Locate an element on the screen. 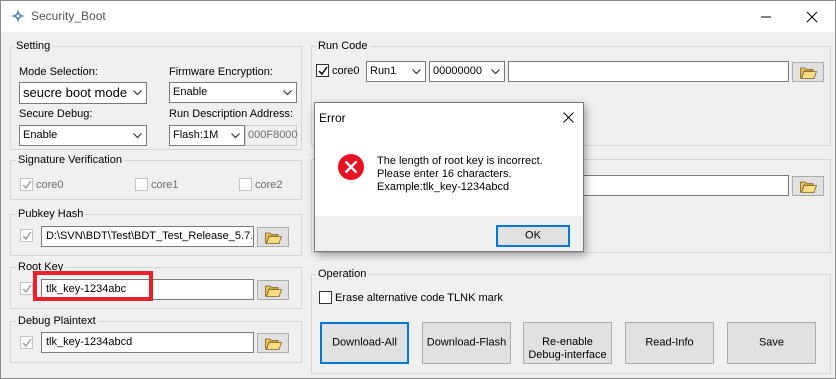 Image resolution: width=836 pixels, height=379 pixels. pubkey-hash-path-field: D:\SVN\BDT\Test\BDT_Test_Release_5.7.4 is located at coordinates (147, 236).